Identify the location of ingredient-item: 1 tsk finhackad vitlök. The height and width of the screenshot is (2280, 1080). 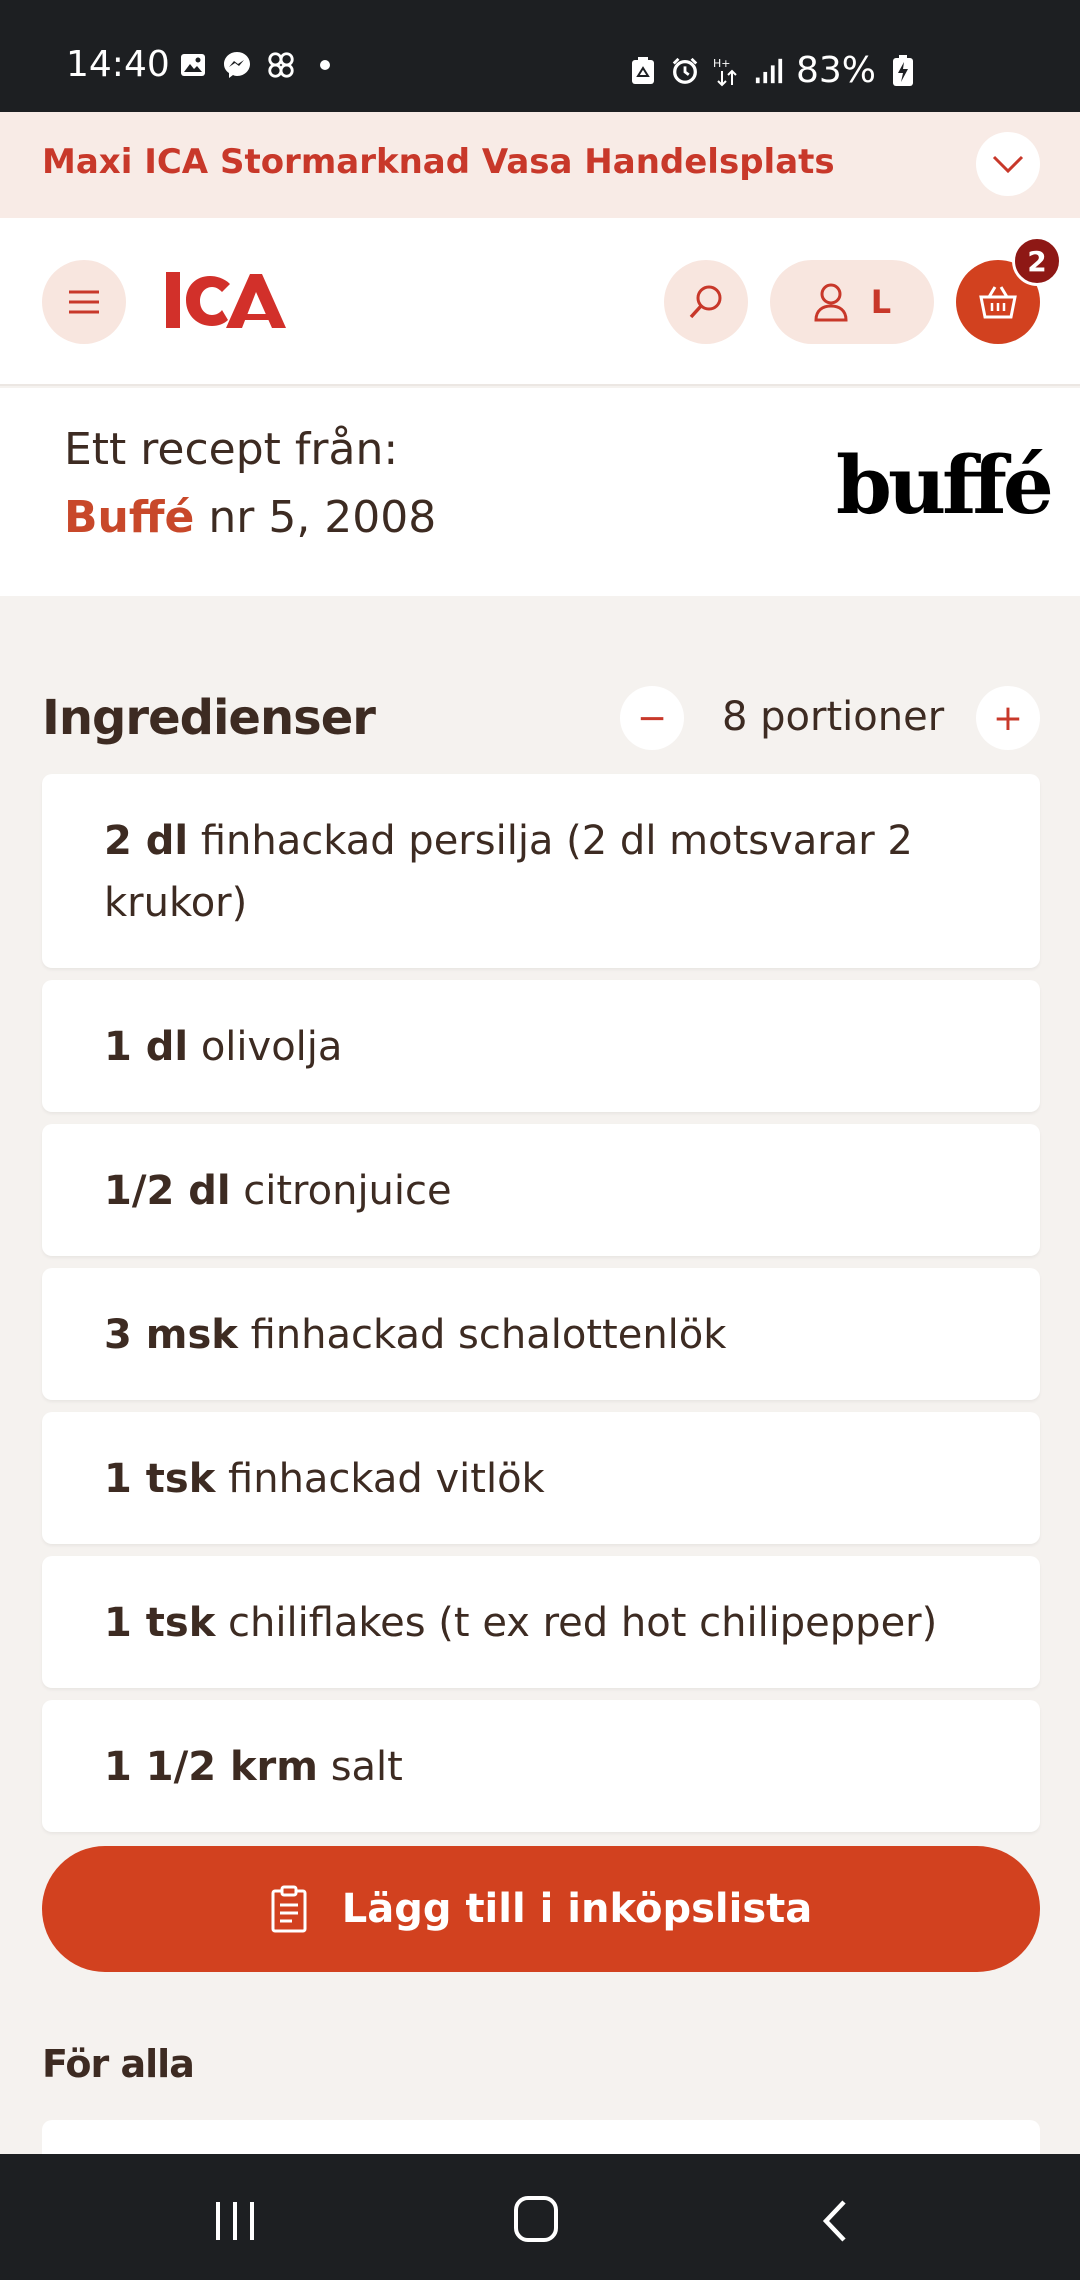
(541, 1478).